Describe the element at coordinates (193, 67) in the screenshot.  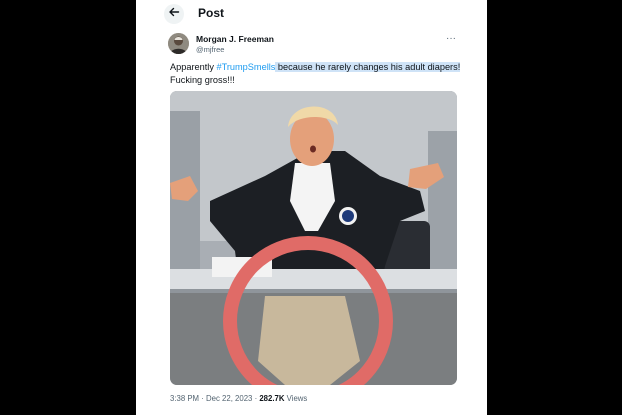
I see `post-text-prefix: Apparently` at that location.